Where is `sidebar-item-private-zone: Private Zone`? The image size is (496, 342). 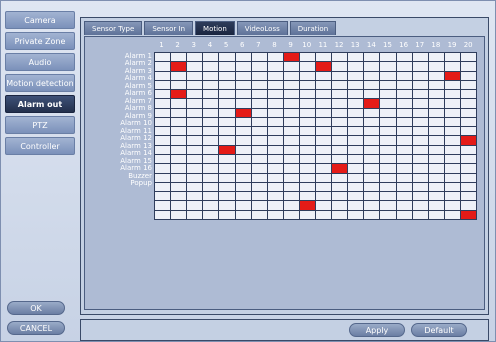 sidebar-item-private-zone: Private Zone is located at coordinates (40, 41).